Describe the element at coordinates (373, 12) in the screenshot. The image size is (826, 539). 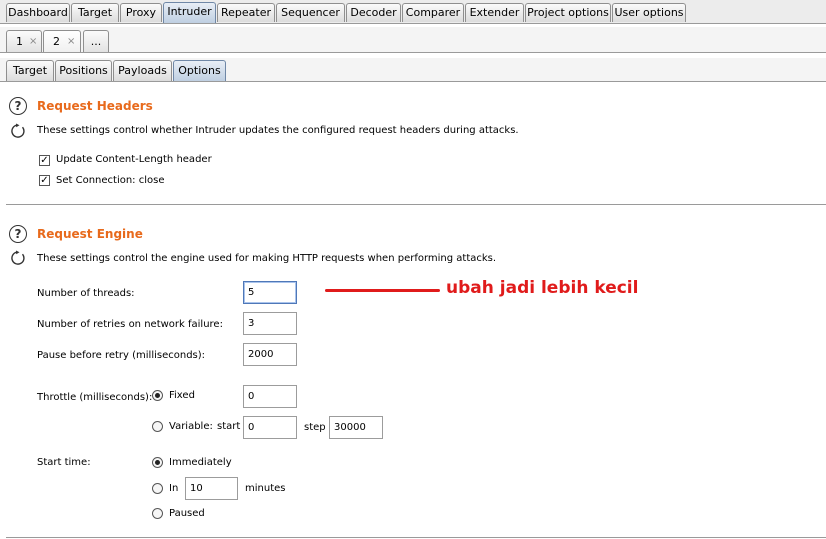
I see `tab-decoder: Decoder` at that location.